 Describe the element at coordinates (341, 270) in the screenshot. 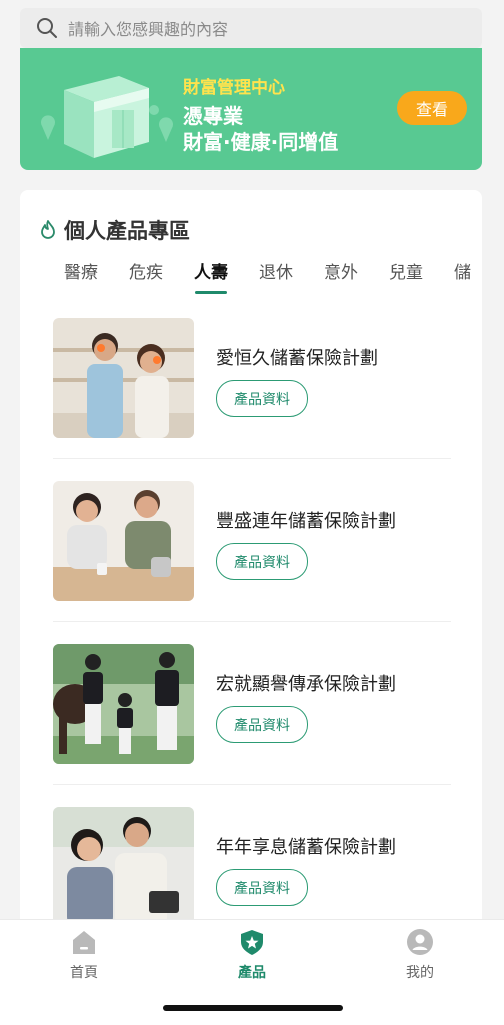

I see `tab-accident: 意外` at that location.